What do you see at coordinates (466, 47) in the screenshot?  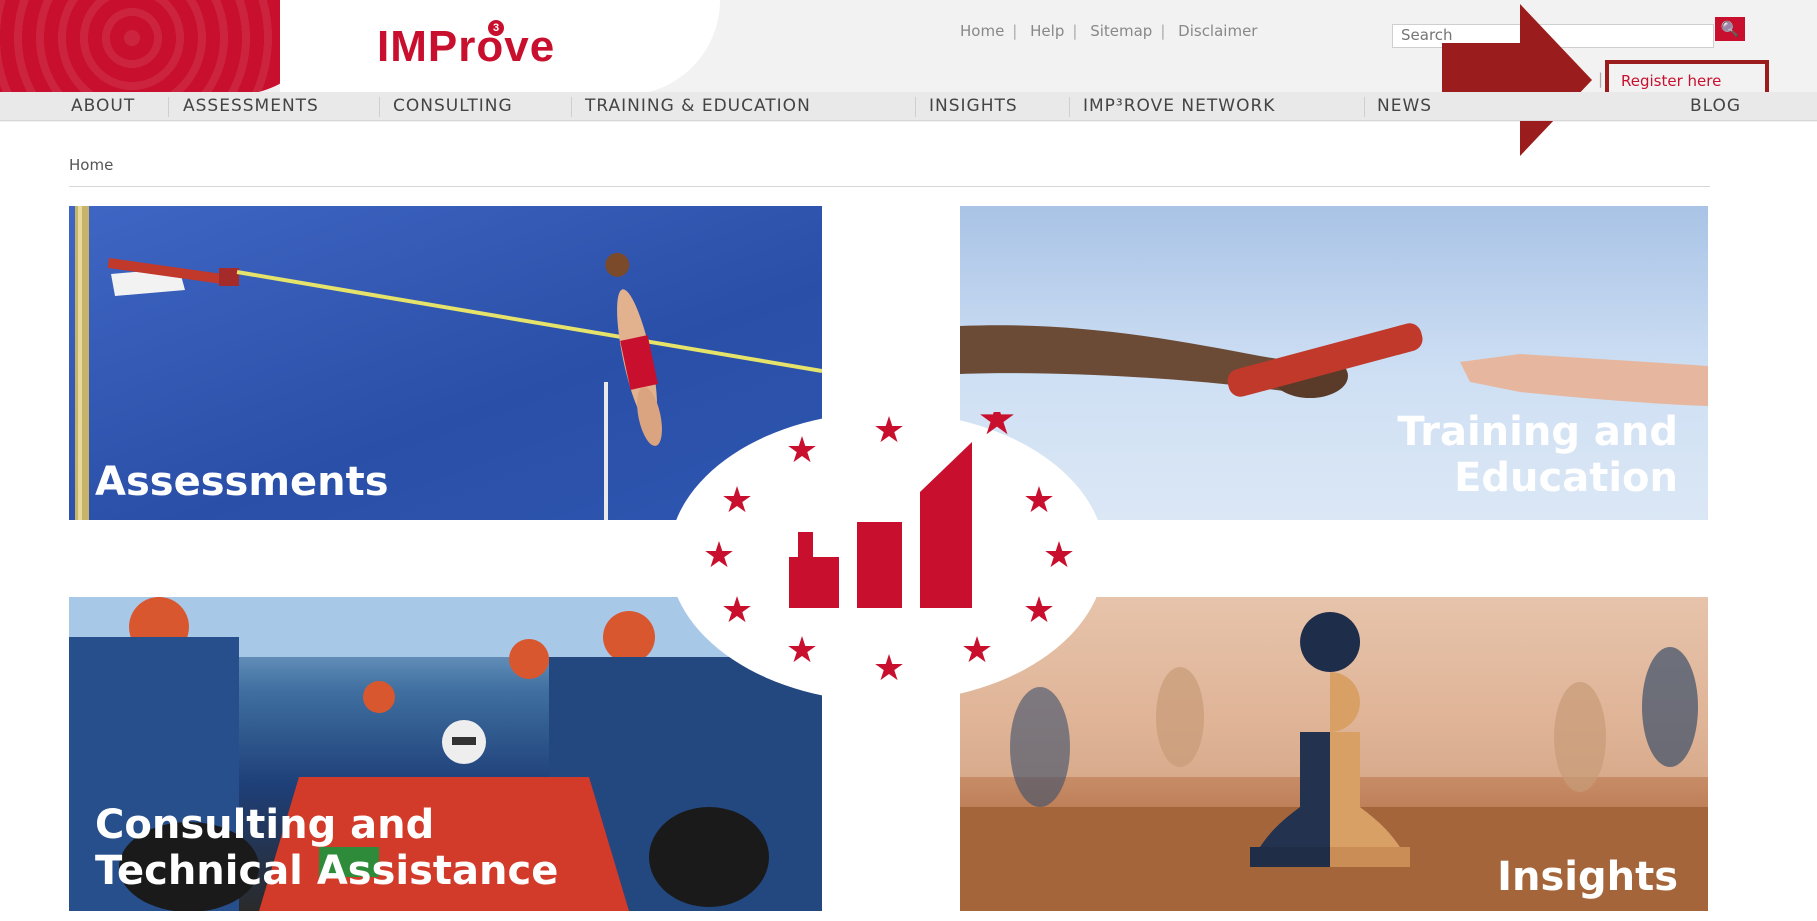 I see `site-logo: IMProve` at bounding box center [466, 47].